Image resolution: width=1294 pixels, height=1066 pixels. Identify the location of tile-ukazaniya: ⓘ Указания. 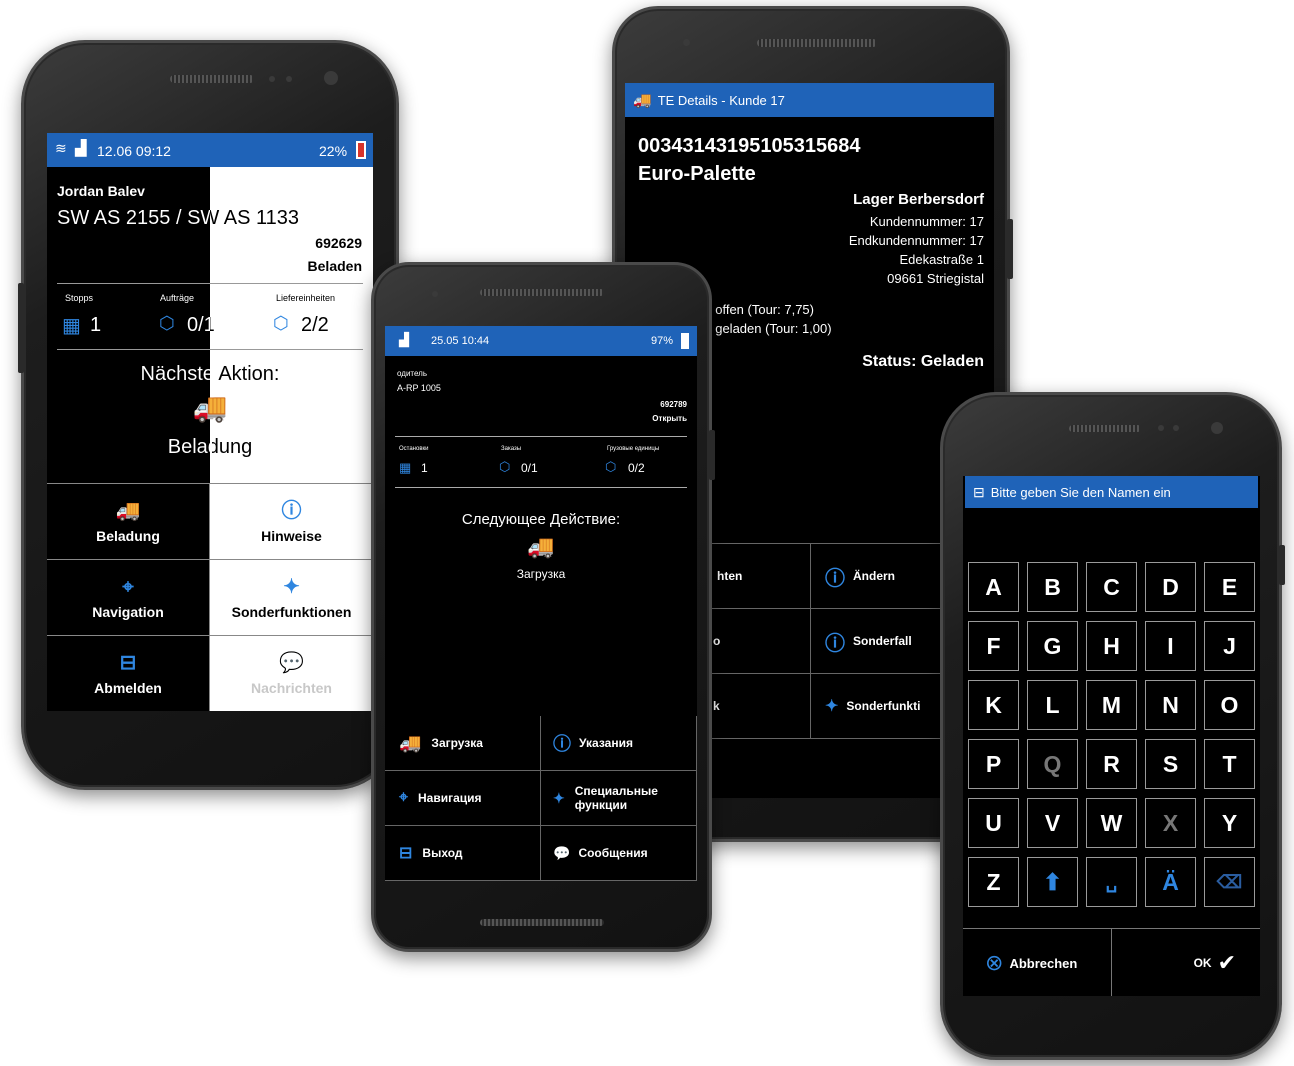
(619, 743).